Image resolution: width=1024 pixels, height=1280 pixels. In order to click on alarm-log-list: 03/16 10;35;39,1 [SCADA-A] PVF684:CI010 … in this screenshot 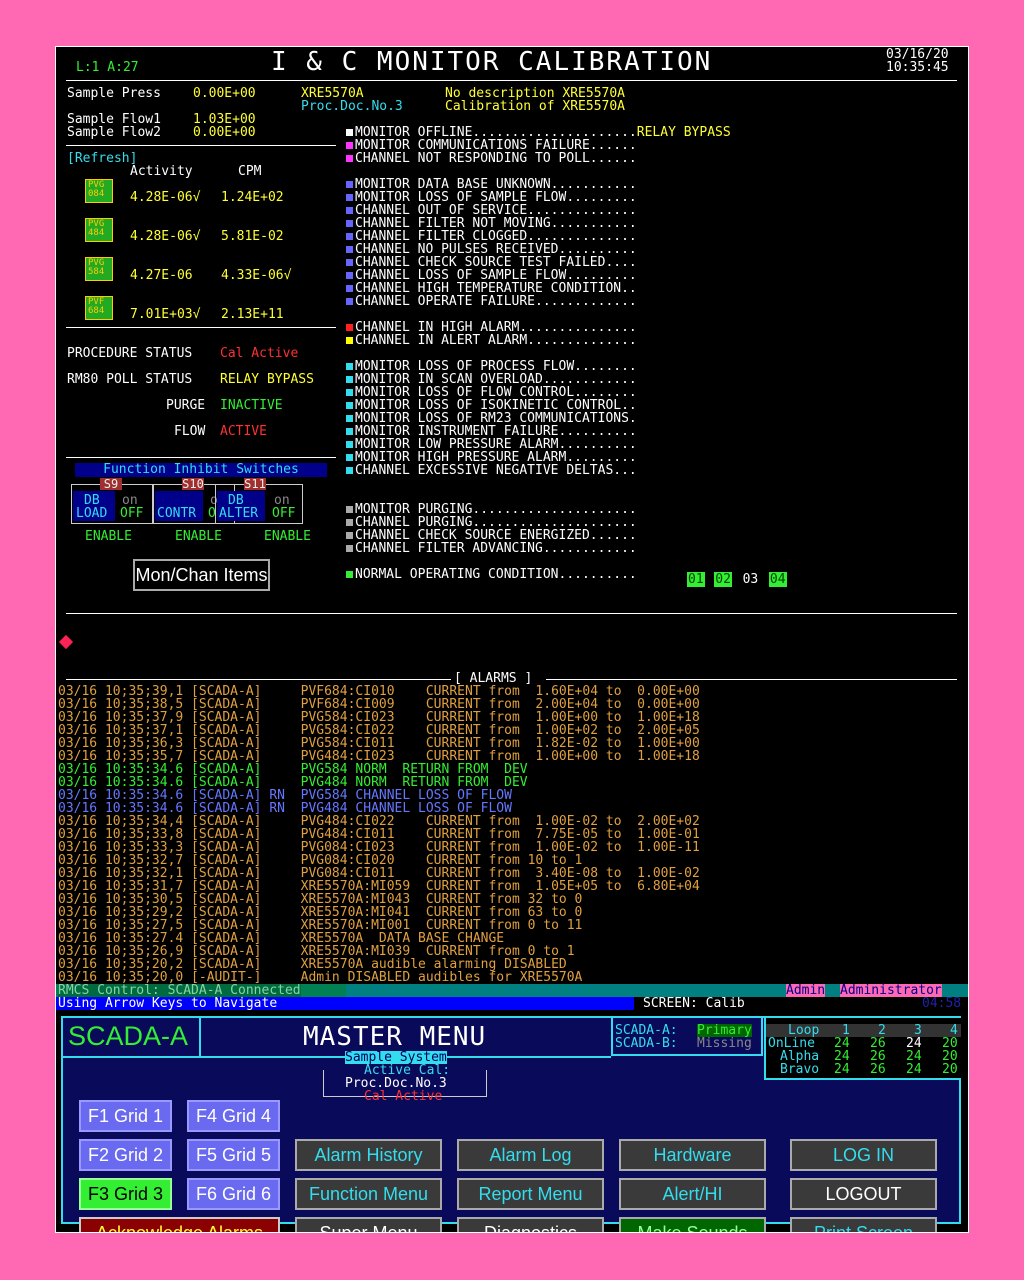, I will do `click(379, 834)`.